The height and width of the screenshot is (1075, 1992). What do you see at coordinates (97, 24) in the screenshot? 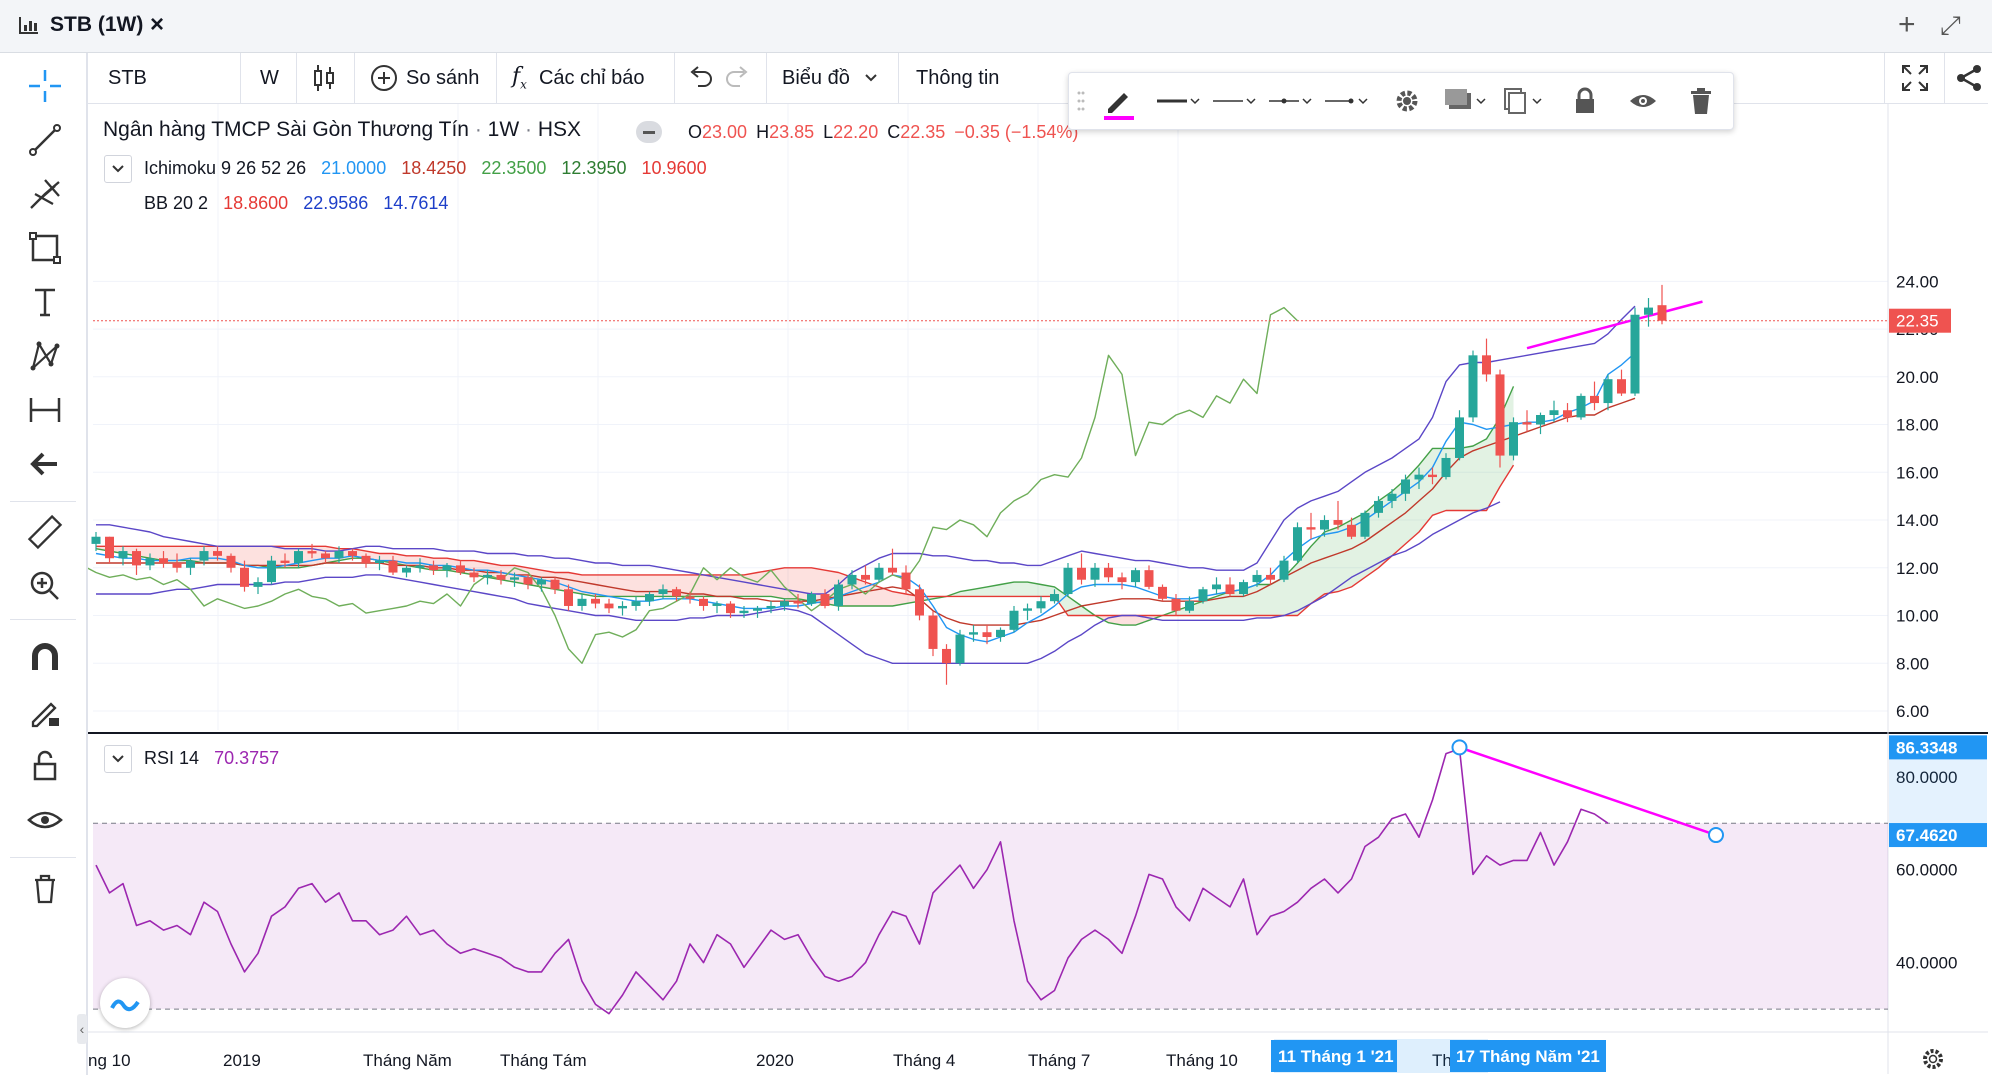
I see `window-title: STB (1W)` at bounding box center [97, 24].